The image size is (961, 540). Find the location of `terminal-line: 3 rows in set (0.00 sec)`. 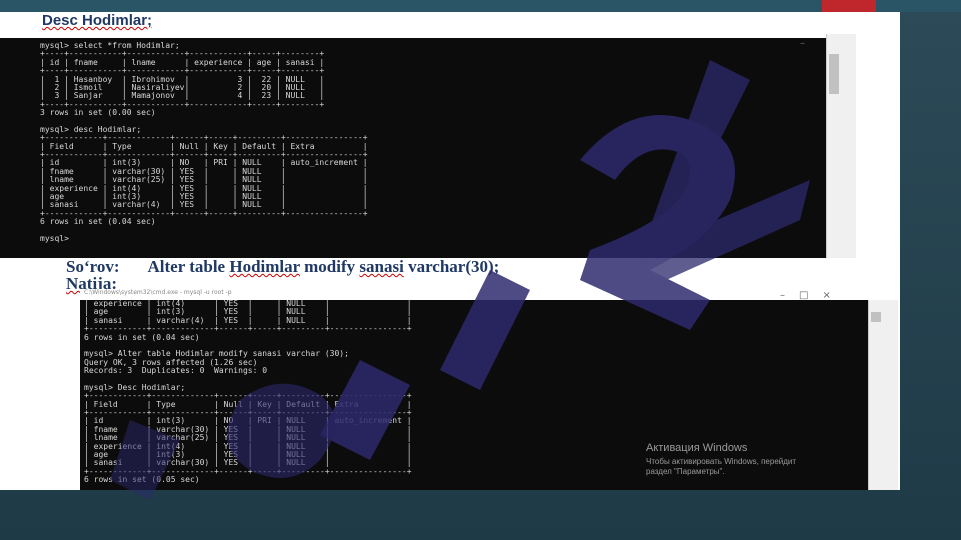

terminal-line: 3 rows in set (0.00 sec) is located at coordinates (98, 113).